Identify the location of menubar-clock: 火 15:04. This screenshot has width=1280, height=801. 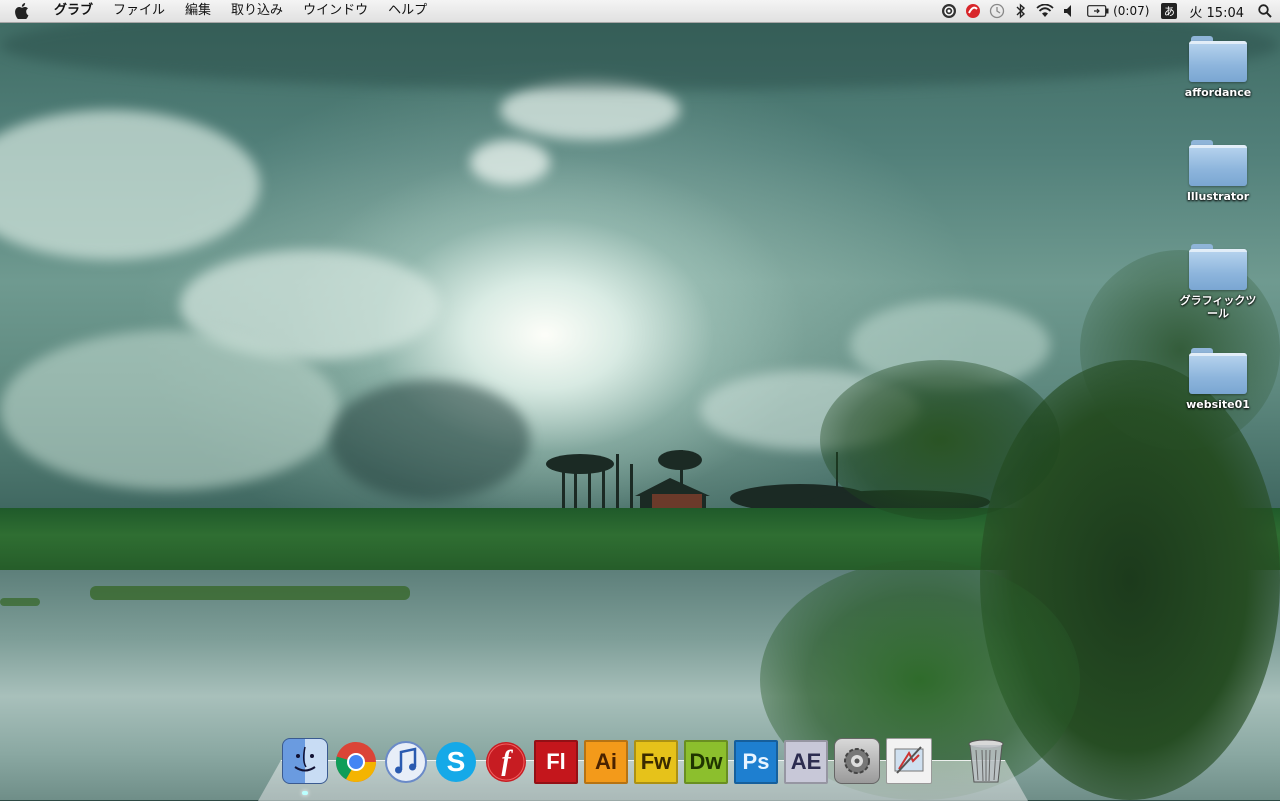
(1216, 11).